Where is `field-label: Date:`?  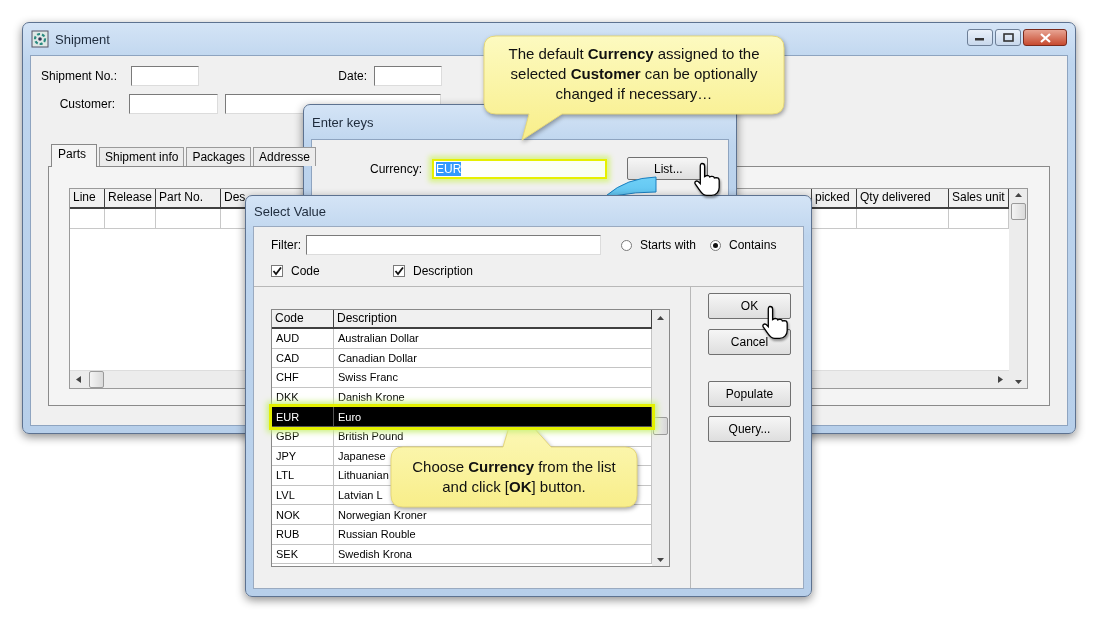 field-label: Date: is located at coordinates (352, 76).